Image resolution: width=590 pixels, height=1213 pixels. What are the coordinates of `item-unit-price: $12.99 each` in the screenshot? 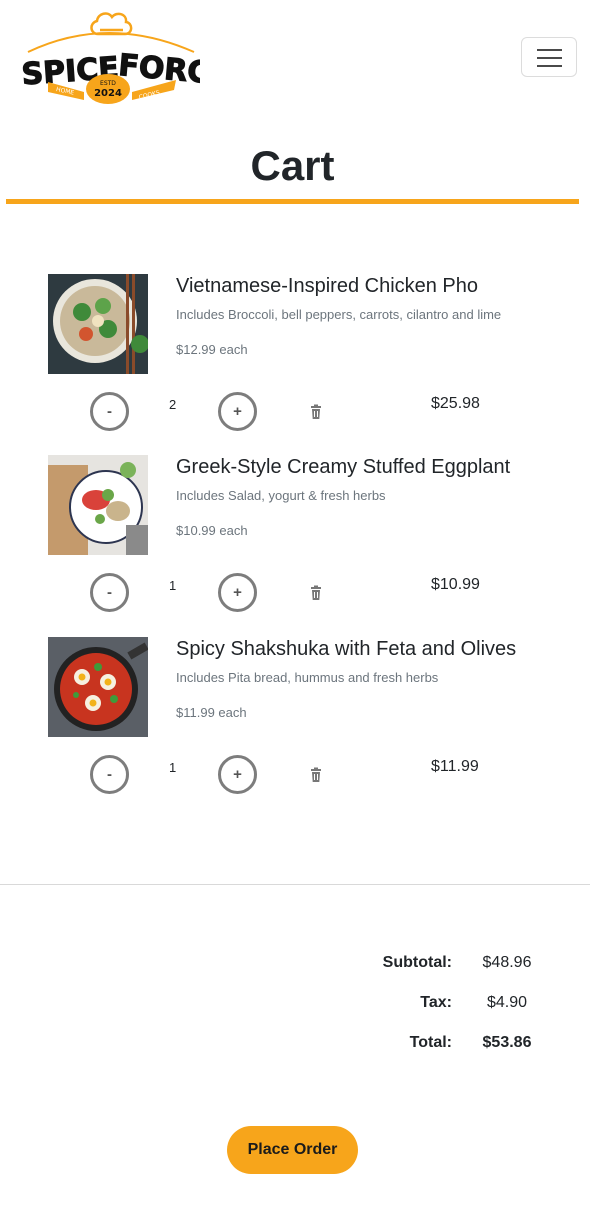 It's located at (212, 349).